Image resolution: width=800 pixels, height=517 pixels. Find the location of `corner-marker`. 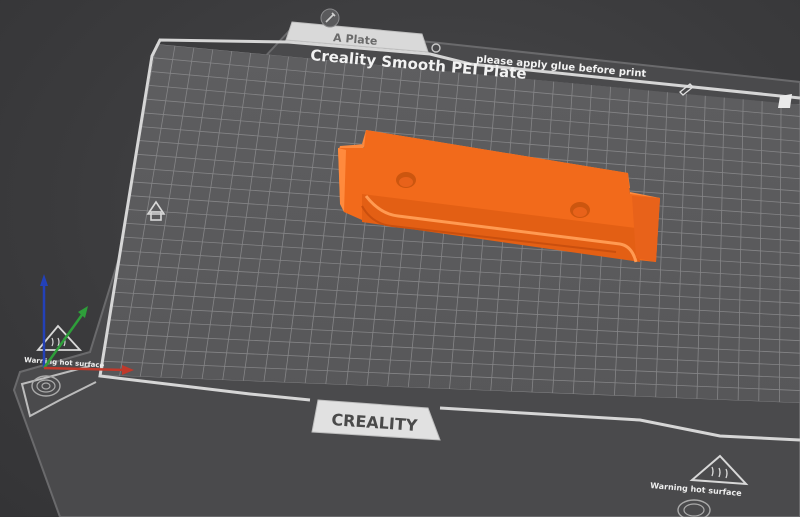

corner-marker is located at coordinates (785, 101).